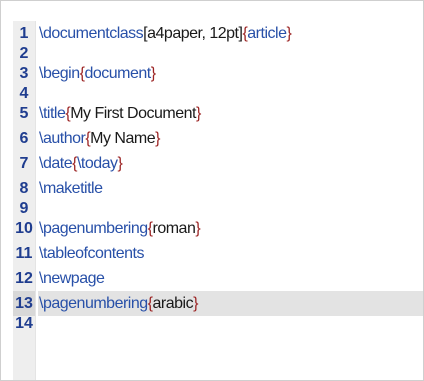 Image resolution: width=424 pixels, height=381 pixels. I want to click on line-content: \title{My First Document}, so click(230, 113).